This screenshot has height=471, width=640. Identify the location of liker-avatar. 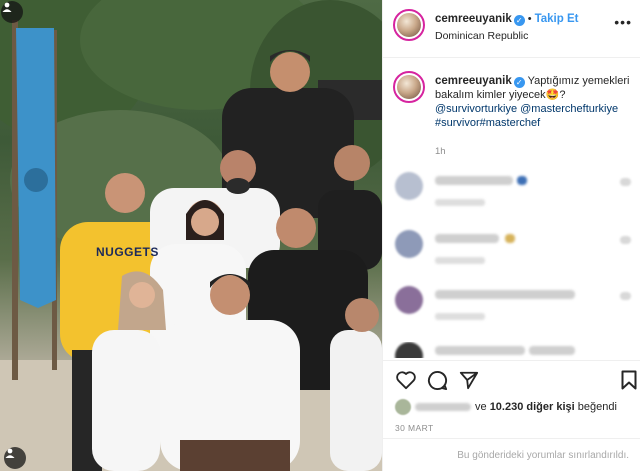
(403, 407).